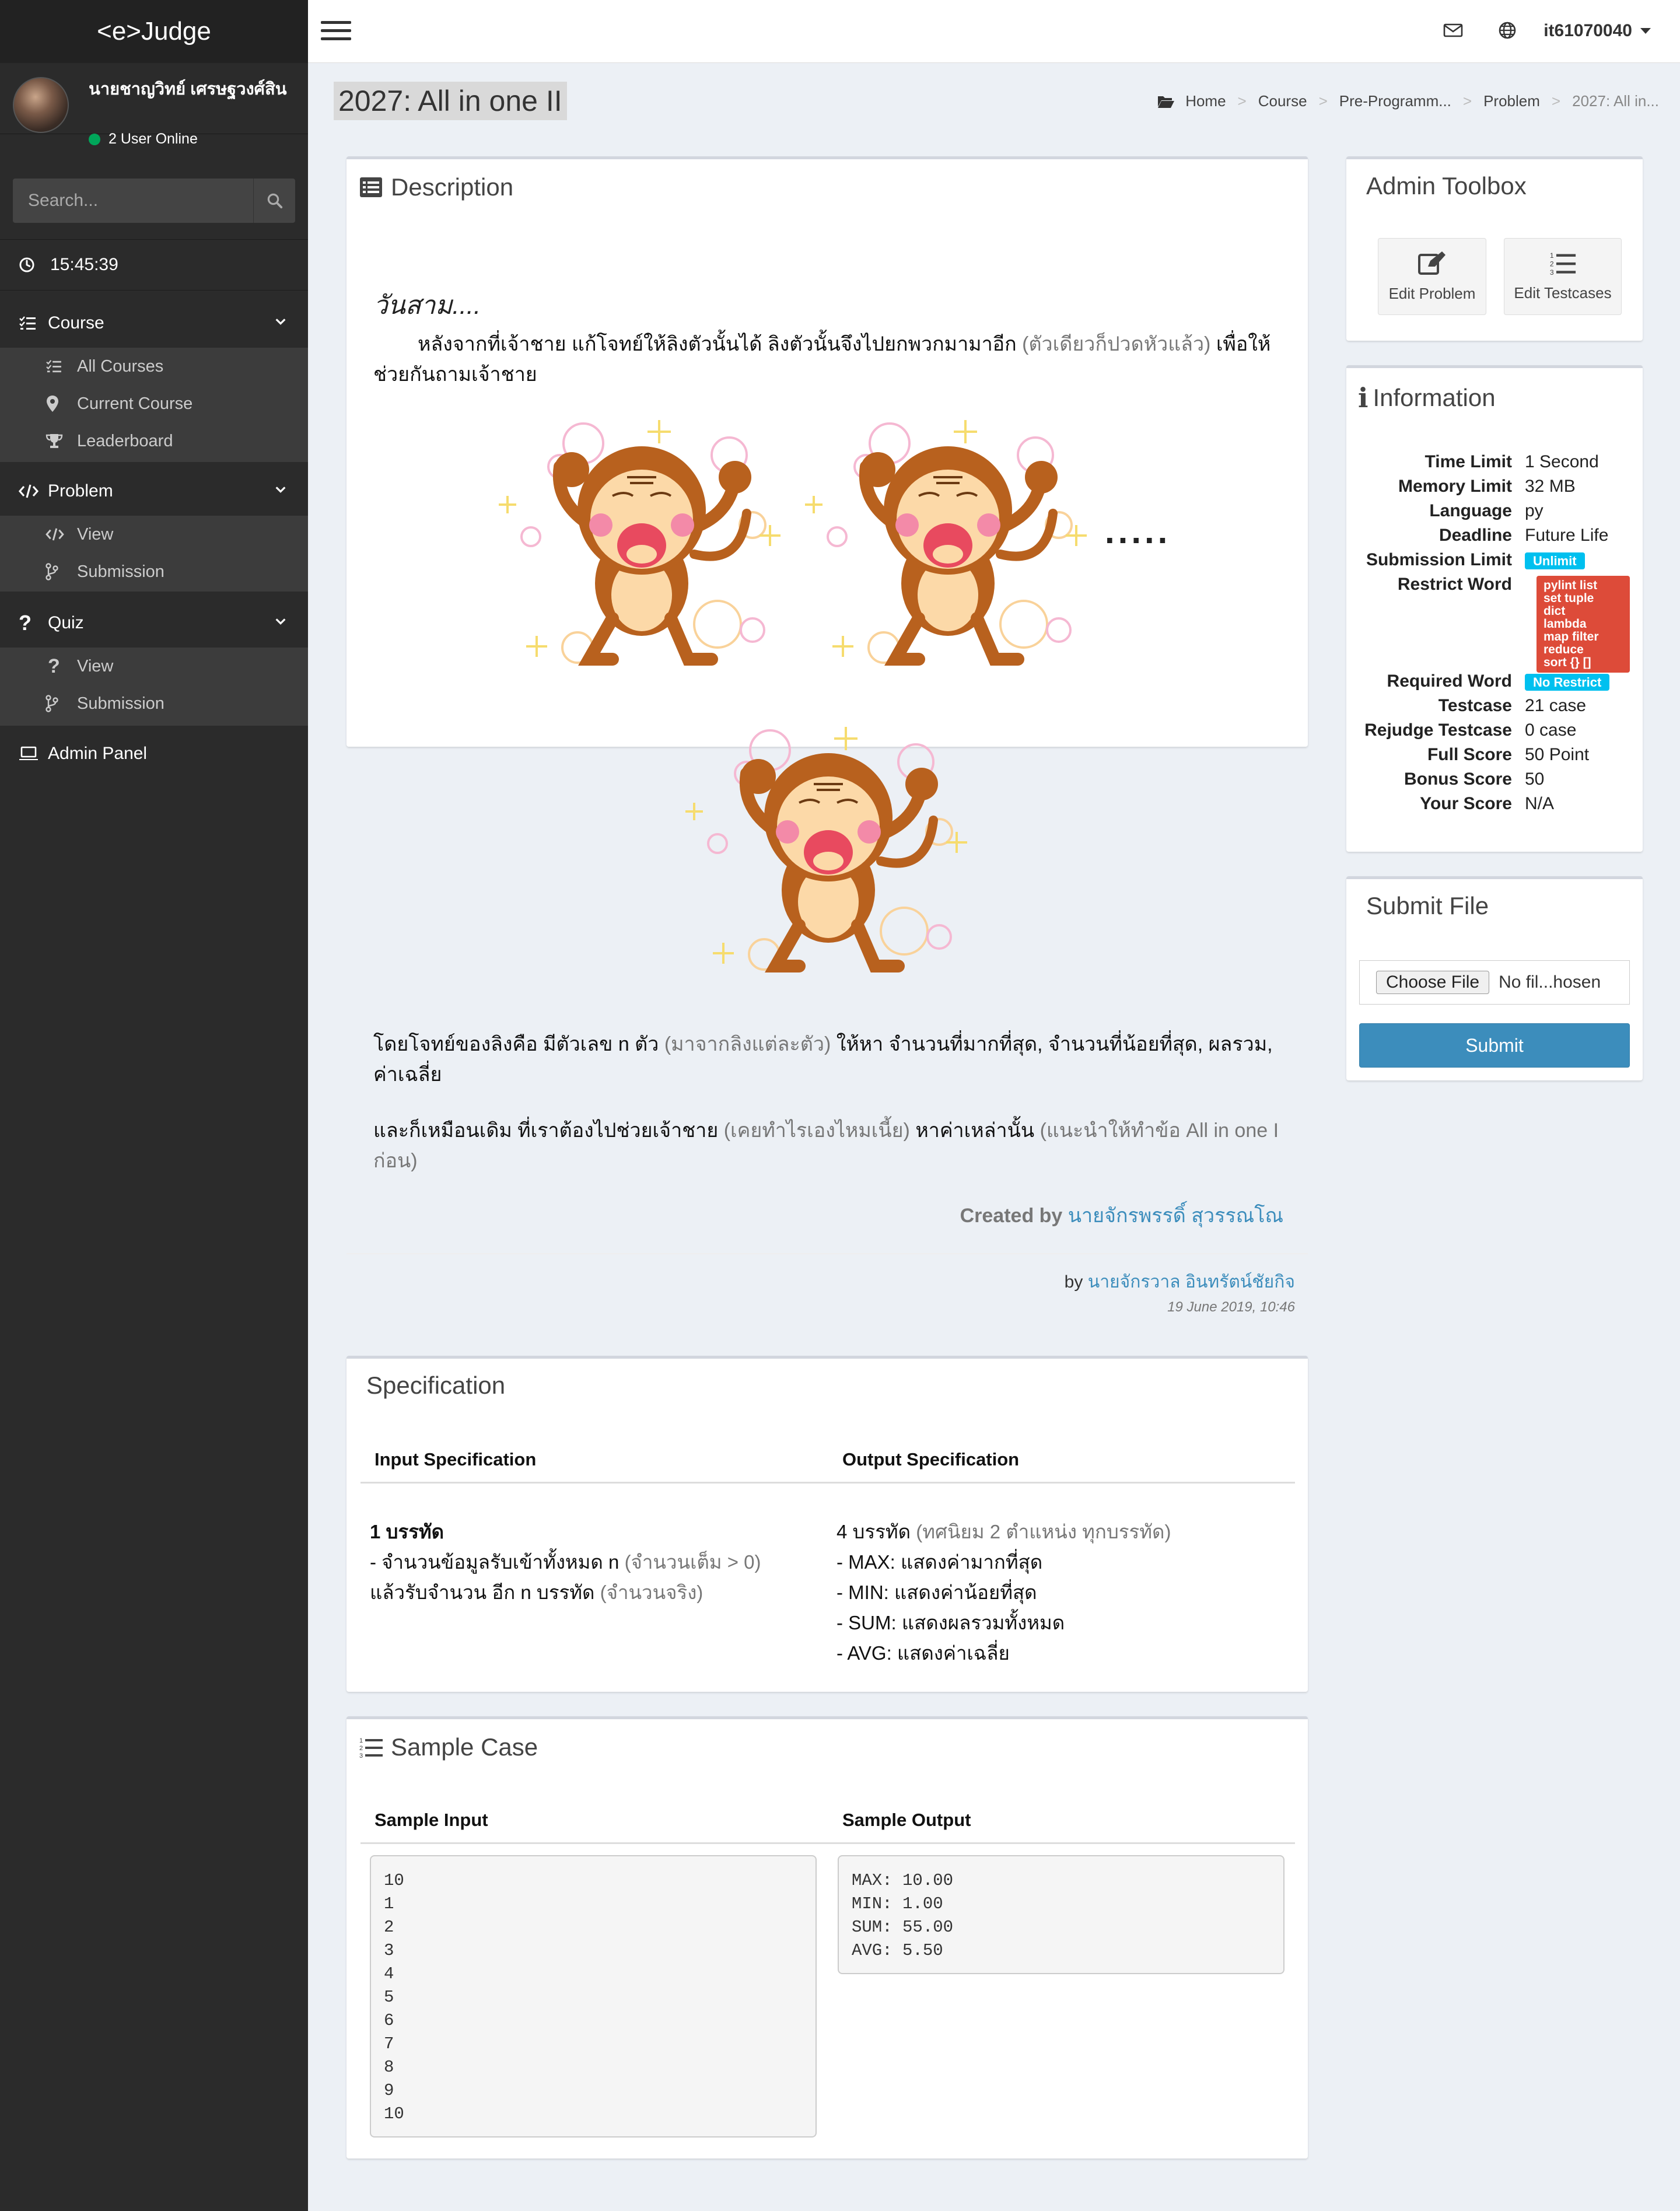  Describe the element at coordinates (336, 33) in the screenshot. I see `sidebar-toggle-icon` at that location.